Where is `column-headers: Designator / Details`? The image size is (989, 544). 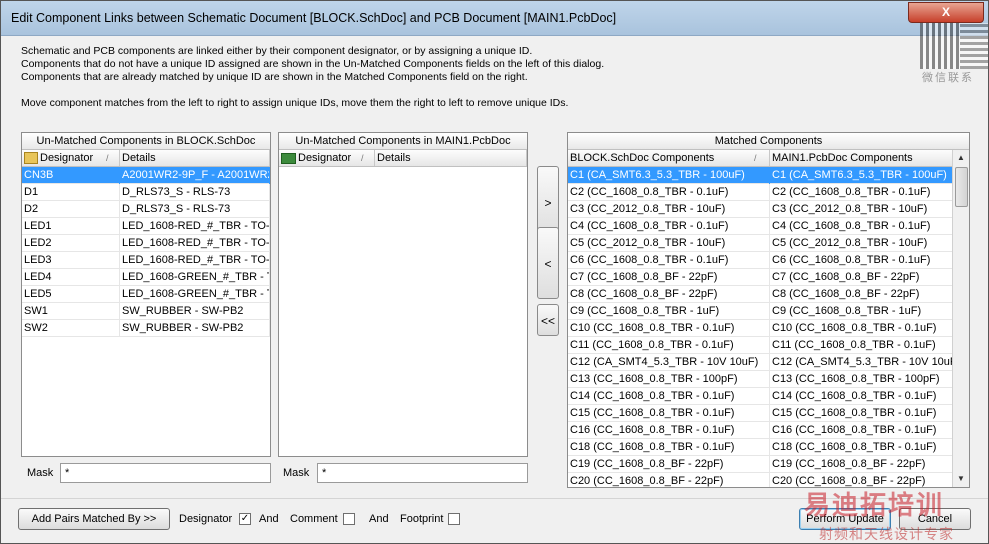 column-headers: Designator / Details is located at coordinates (146, 158).